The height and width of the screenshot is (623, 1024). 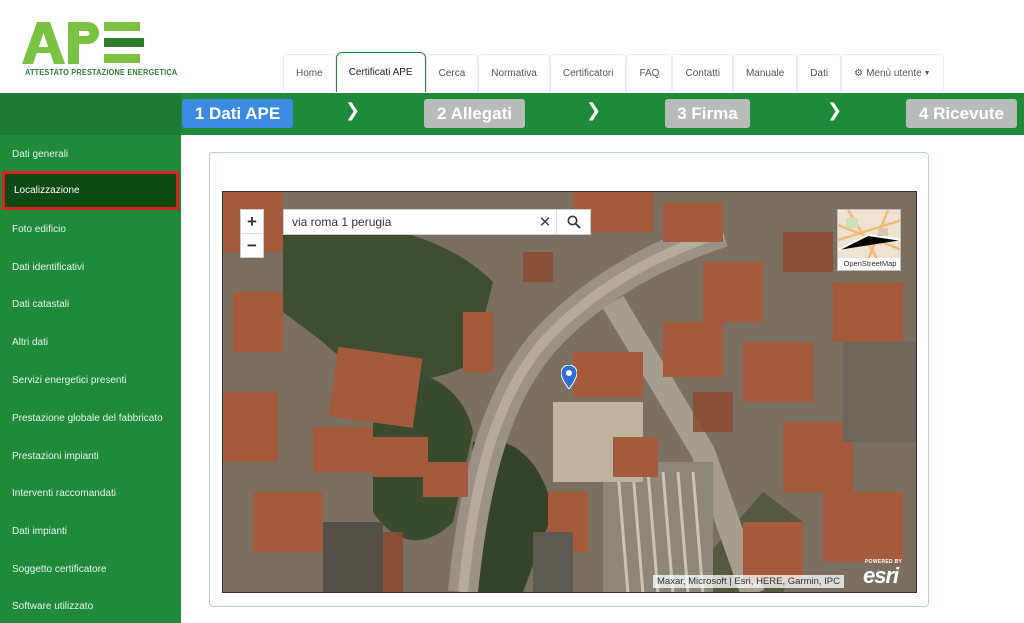 I want to click on step-firma: 3 Firma, so click(x=707, y=113).